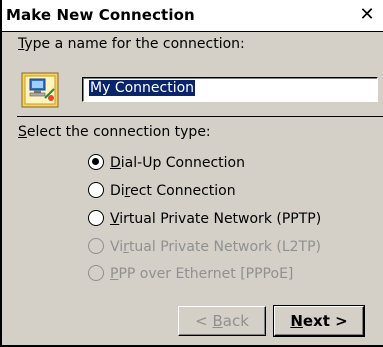  What do you see at coordinates (40, 90) in the screenshot?
I see `network-connection-icon` at bounding box center [40, 90].